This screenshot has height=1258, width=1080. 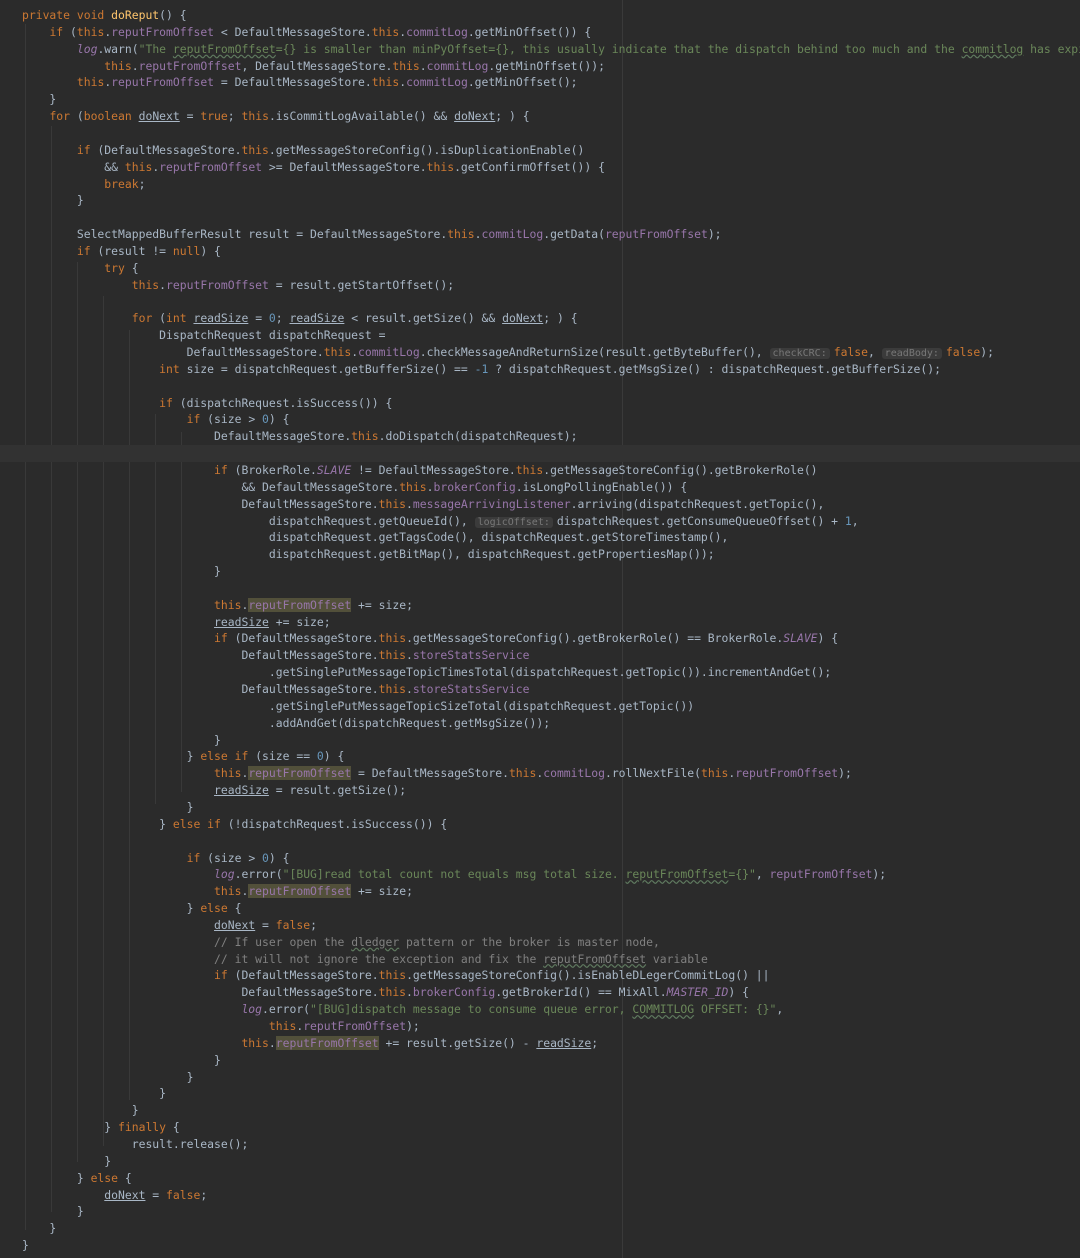 I want to click on code-token: true, so click(x=214, y=116).